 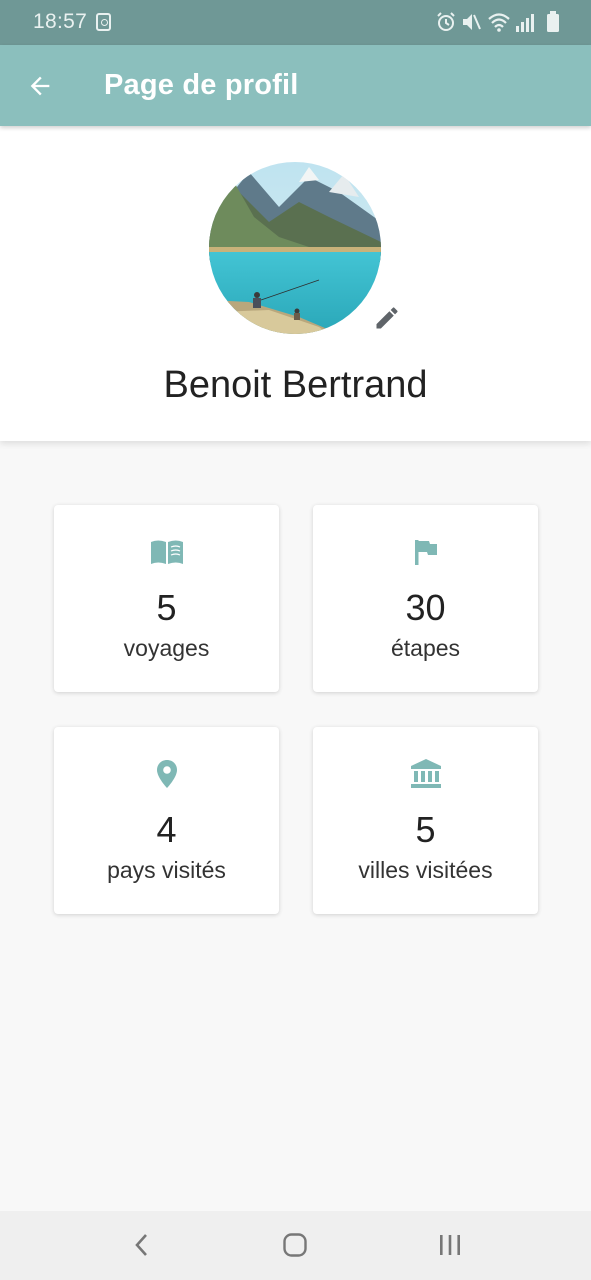 I want to click on avatar-photo, so click(x=295, y=248).